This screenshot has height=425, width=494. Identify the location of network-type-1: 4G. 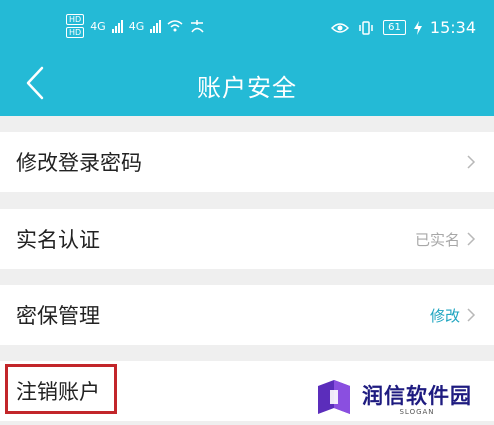
(98, 26).